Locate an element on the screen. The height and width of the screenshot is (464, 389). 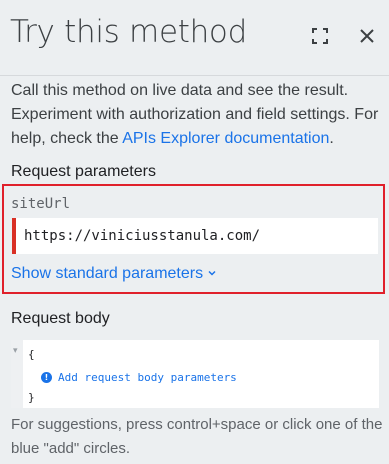
description-suffix: . is located at coordinates (331, 138).